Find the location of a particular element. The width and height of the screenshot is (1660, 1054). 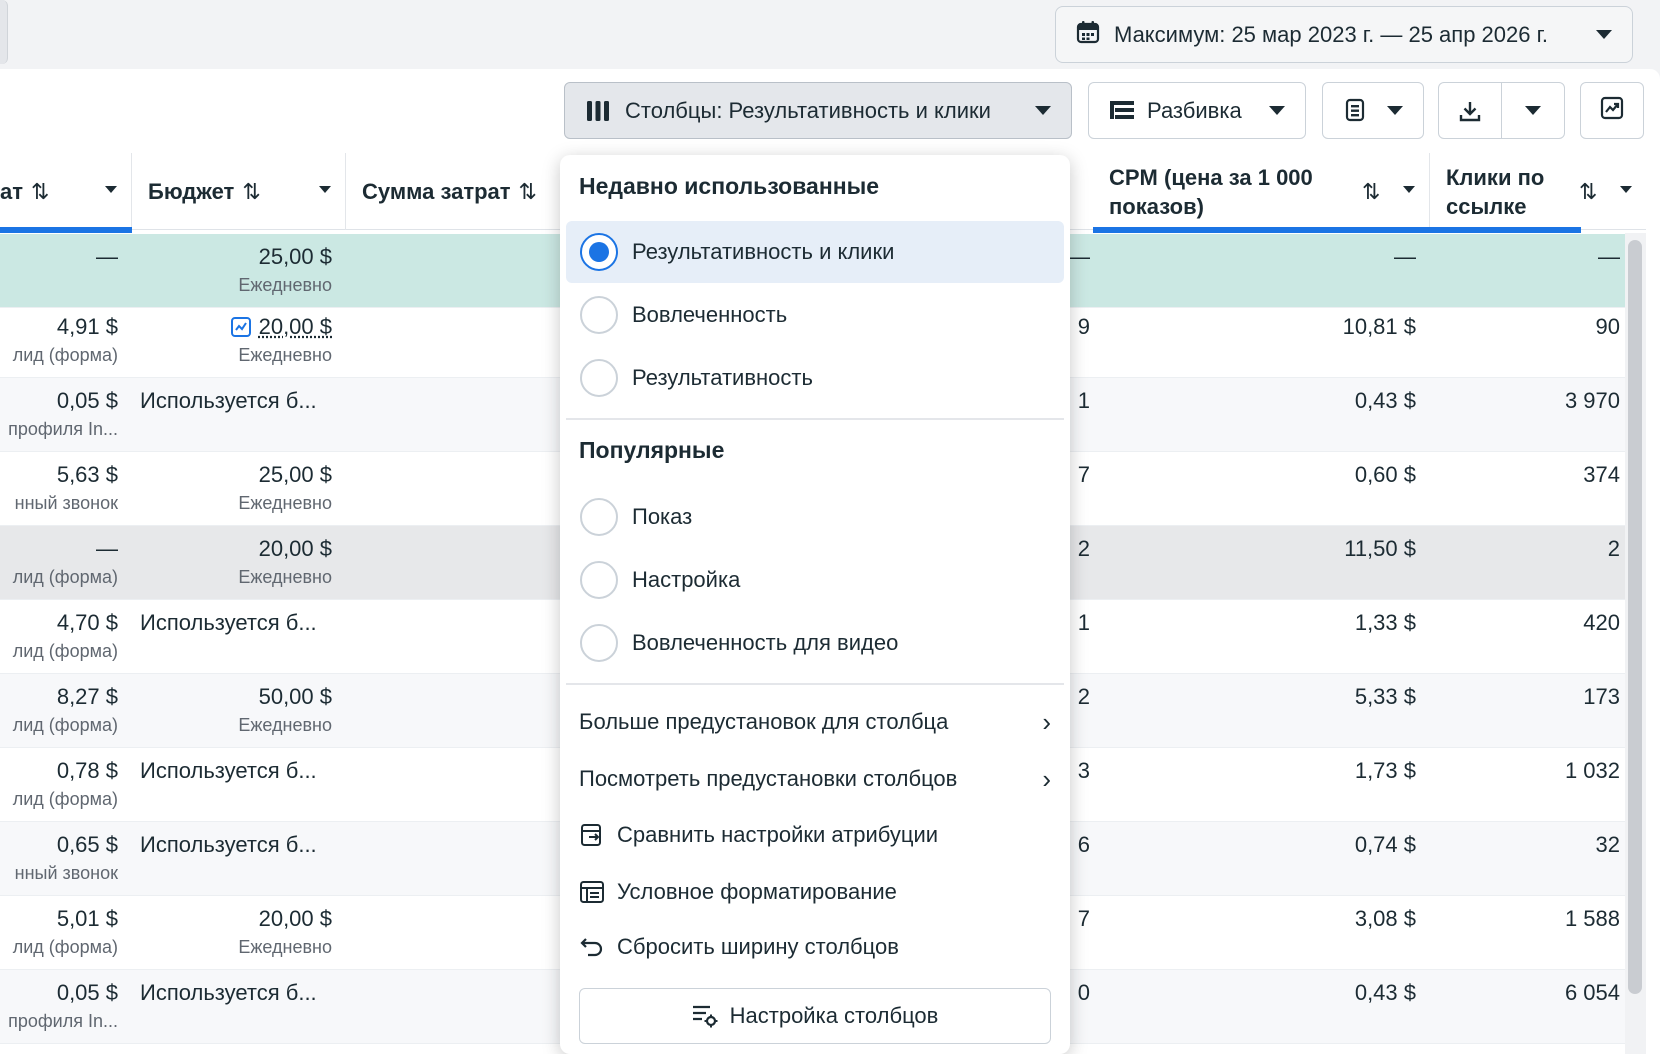

cell-value: 50,00 $ is located at coordinates (295, 696).